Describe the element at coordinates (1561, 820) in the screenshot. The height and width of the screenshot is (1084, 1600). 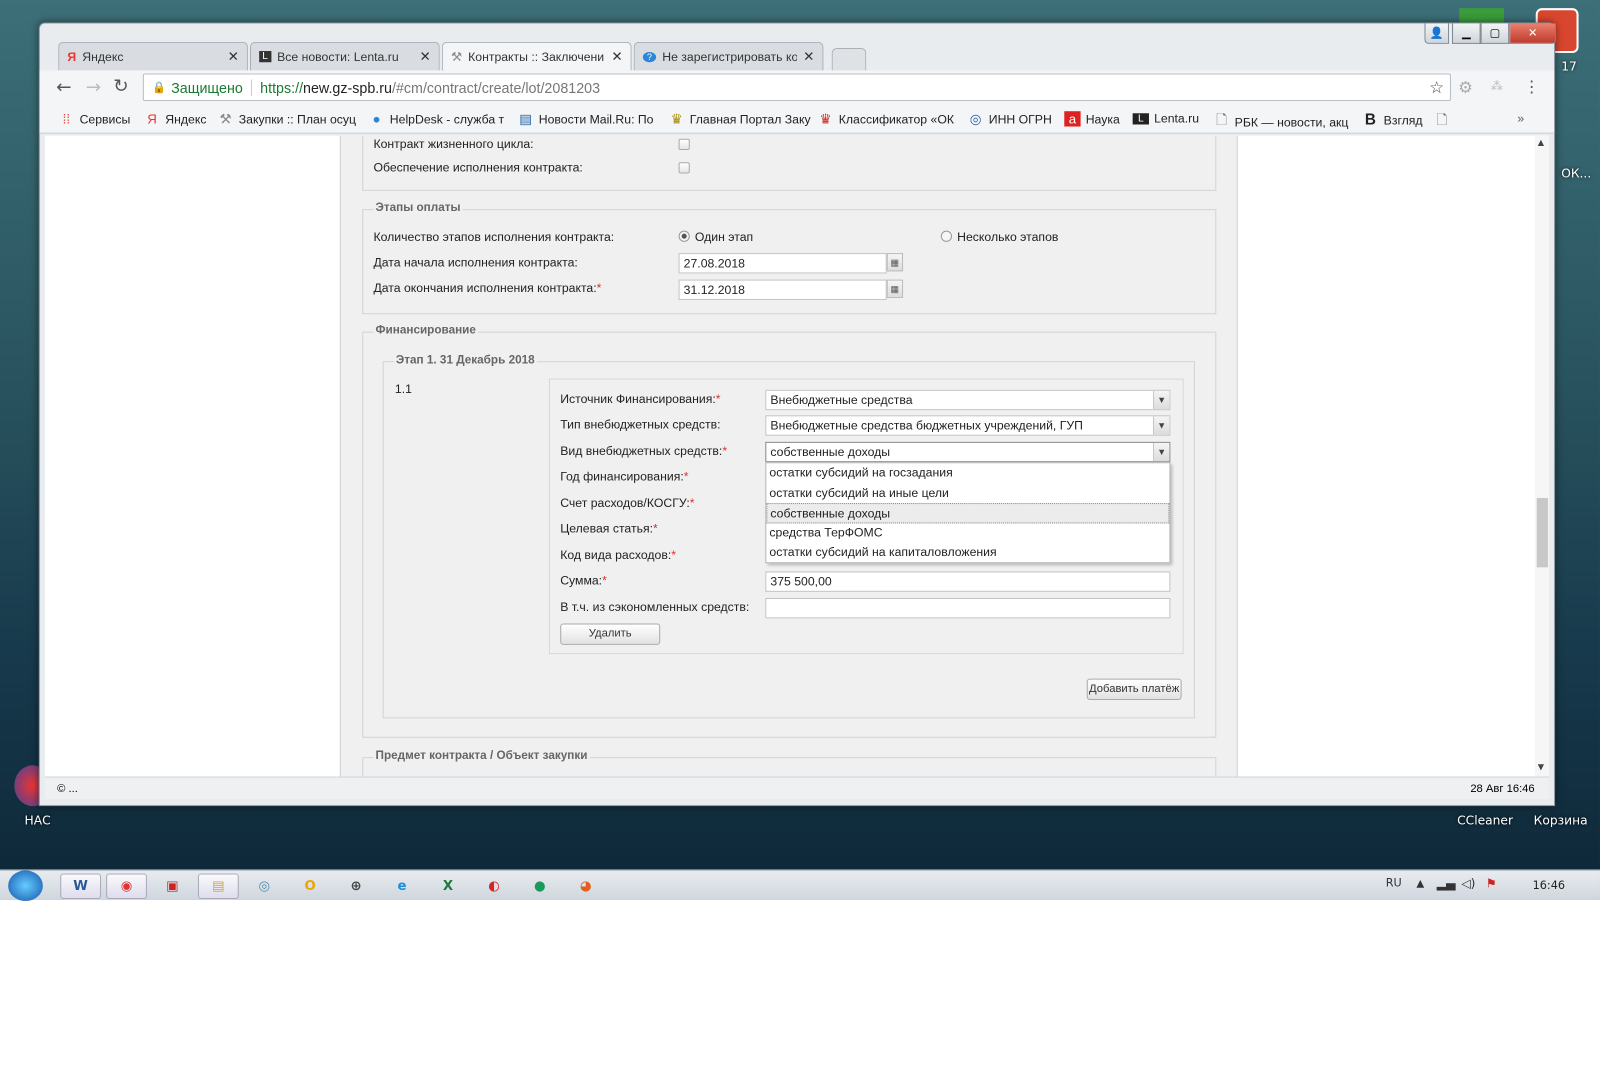
I see `desktop-icon-label: Корзина` at that location.